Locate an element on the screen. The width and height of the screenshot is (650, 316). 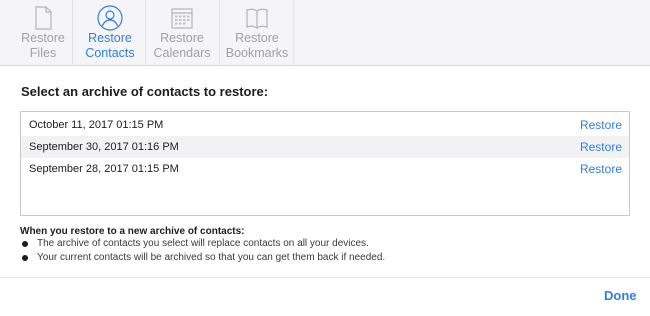
tab-restore-bookmarks-line2: Bookmarks is located at coordinates (257, 52).